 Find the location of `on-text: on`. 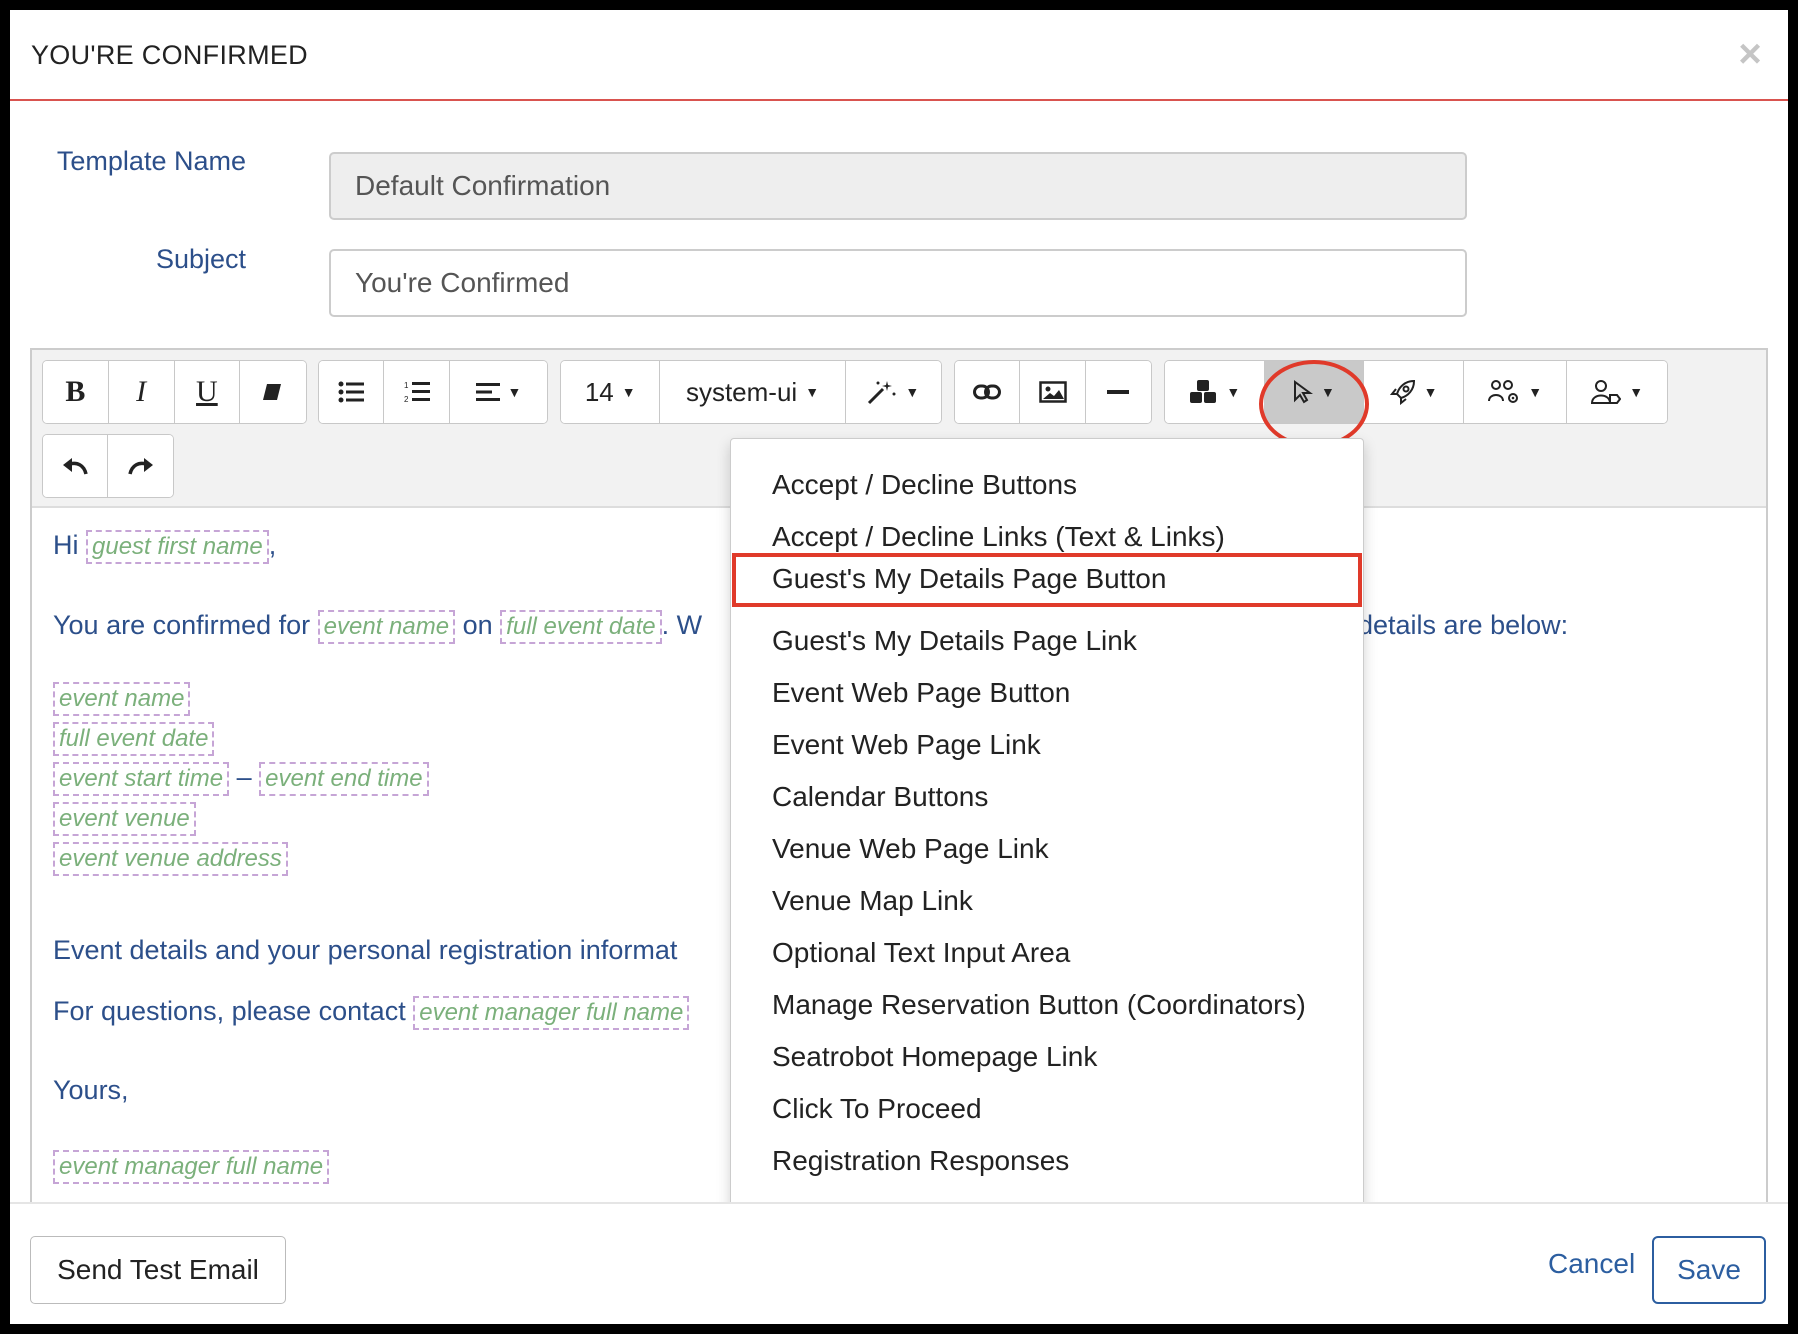

on-text: on is located at coordinates (477, 625).